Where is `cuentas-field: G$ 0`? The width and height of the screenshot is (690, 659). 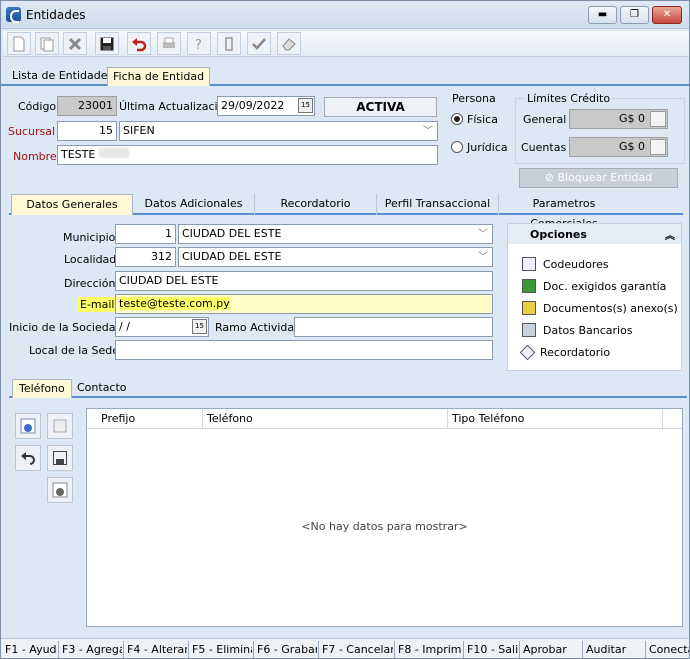
cuentas-field: G$ 0 is located at coordinates (618, 147).